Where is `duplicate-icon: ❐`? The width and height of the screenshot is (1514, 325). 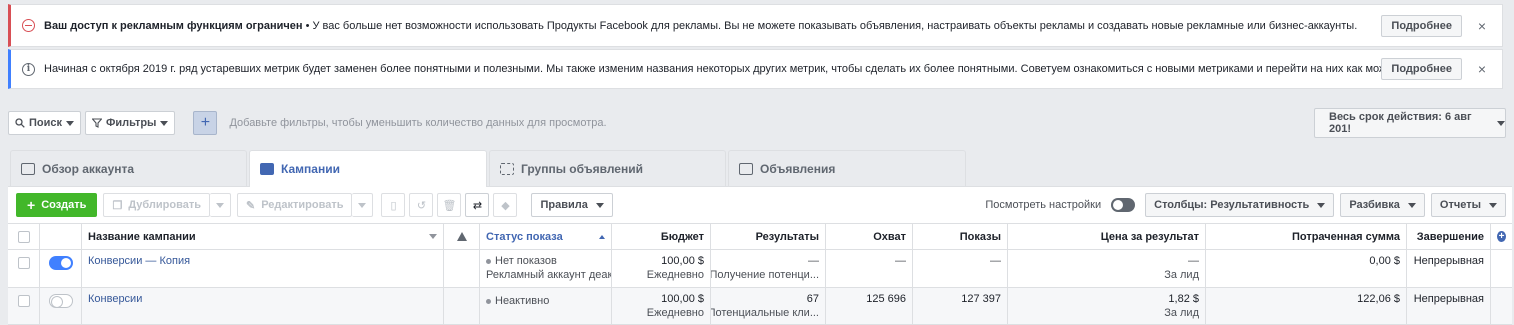 duplicate-icon: ❐ is located at coordinates (117, 205).